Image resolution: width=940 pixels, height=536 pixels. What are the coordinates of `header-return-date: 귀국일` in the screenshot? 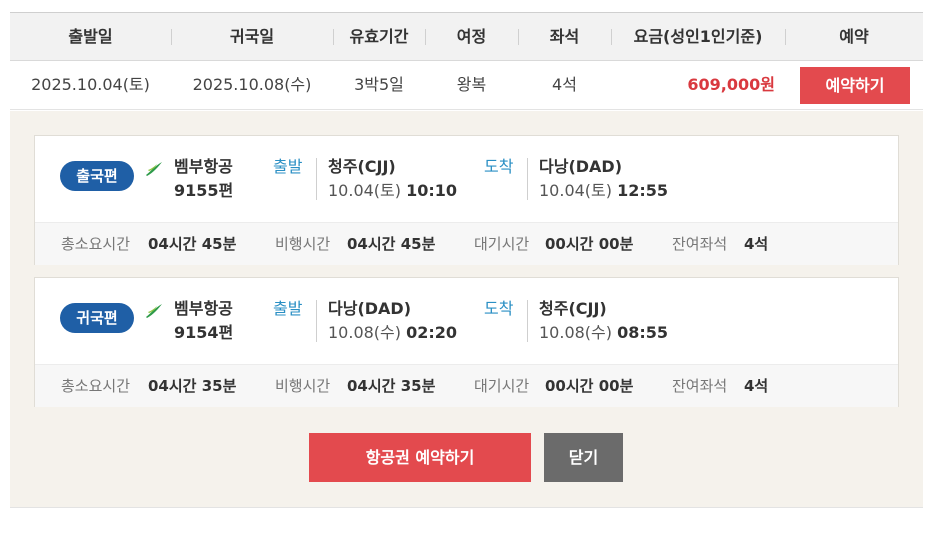 It's located at (252, 36).